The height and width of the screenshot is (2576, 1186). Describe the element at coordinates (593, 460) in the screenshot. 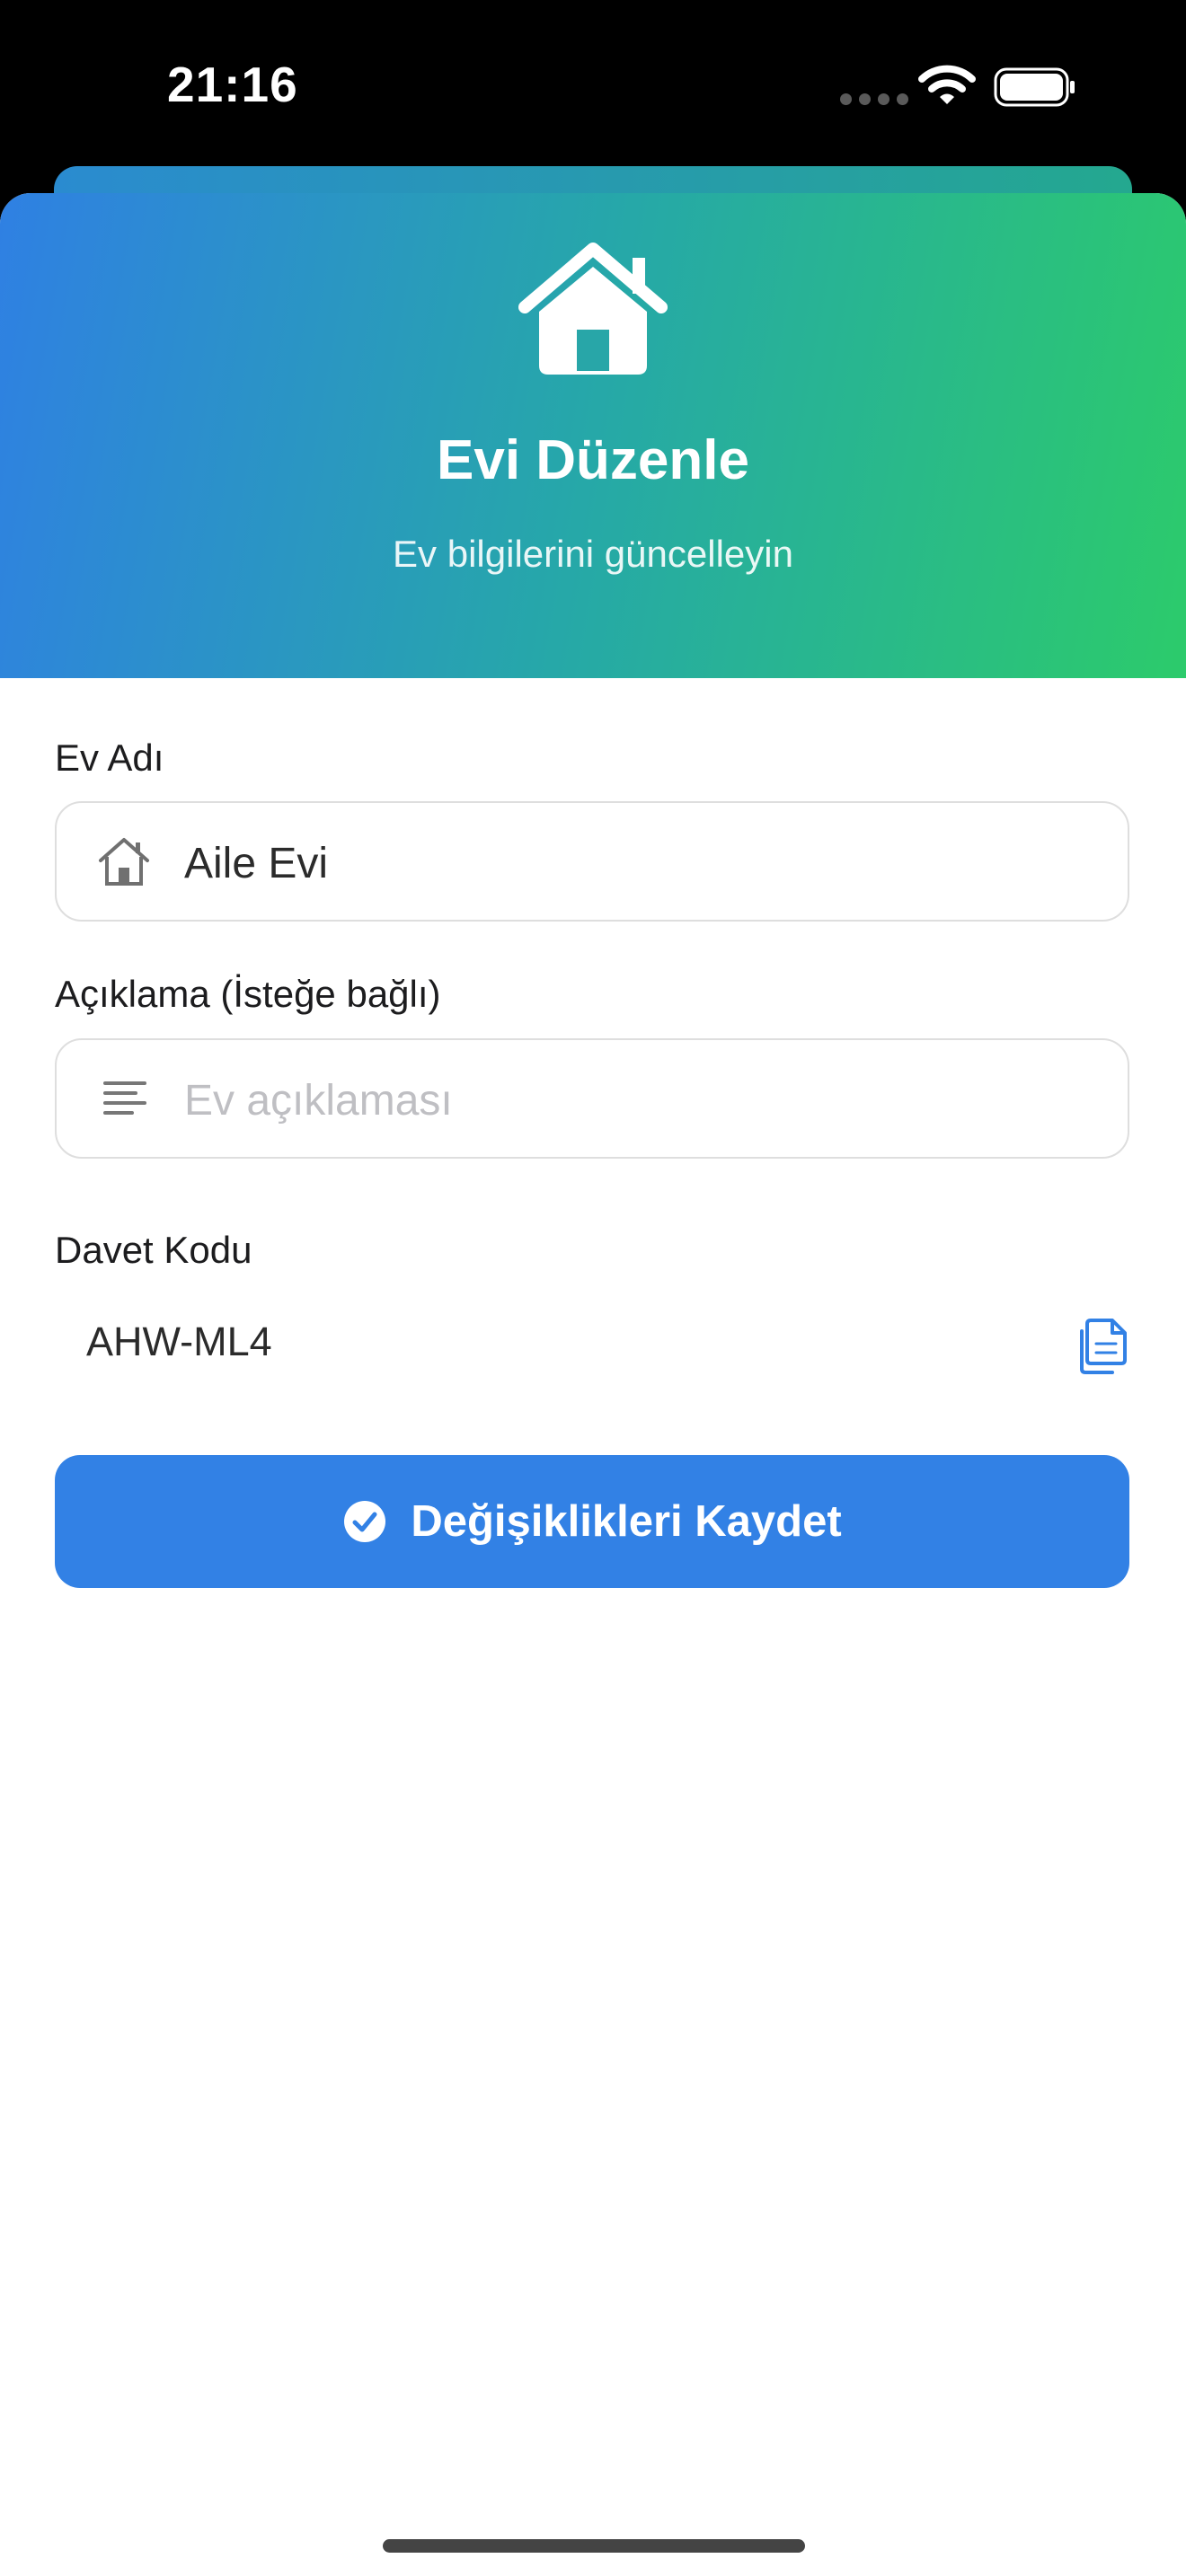

I see `page-title: Evi Düzenle` at that location.